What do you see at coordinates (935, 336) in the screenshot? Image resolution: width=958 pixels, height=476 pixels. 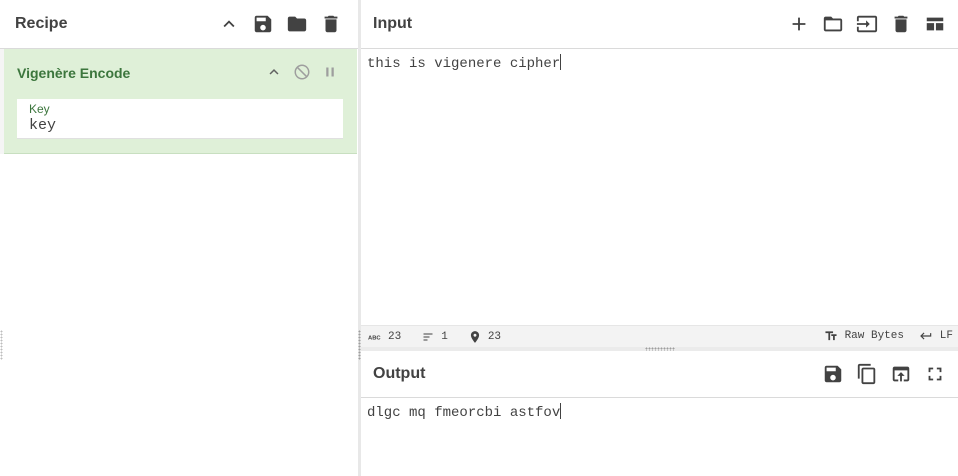 I see `eol-selector: LF` at bounding box center [935, 336].